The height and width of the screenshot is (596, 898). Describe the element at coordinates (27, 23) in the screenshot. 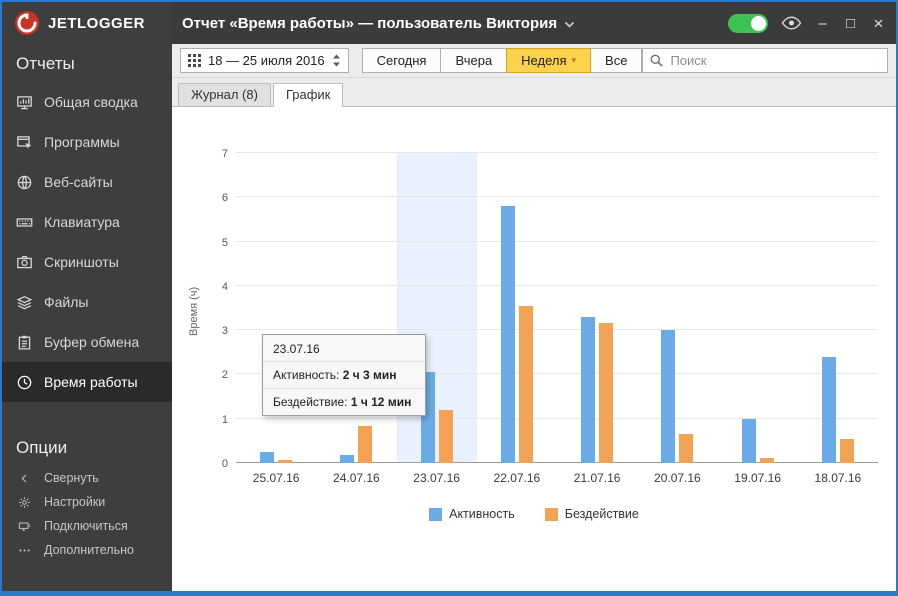

I see `jetlogger-logo-icon` at that location.